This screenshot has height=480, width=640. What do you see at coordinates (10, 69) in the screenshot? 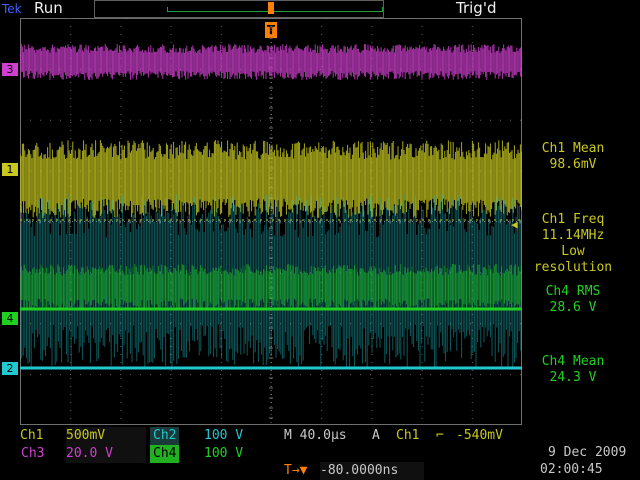
I see `channel-3-marker: 3` at bounding box center [10, 69].